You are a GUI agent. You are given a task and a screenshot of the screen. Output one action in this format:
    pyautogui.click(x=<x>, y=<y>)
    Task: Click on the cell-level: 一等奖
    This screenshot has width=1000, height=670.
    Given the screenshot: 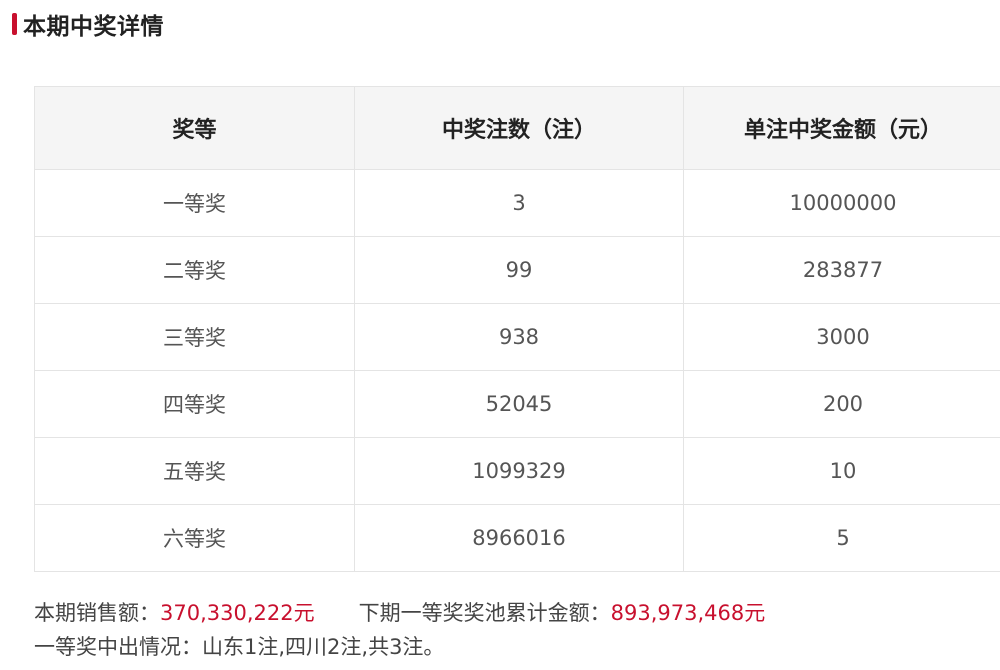 What is the action you would take?
    pyautogui.click(x=194, y=203)
    